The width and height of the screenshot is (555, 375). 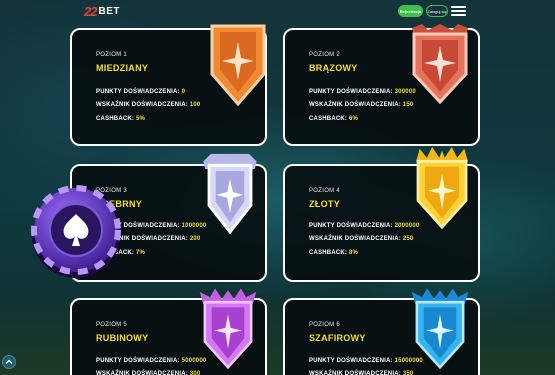 What do you see at coordinates (325, 325) in the screenshot?
I see `level-number: POZIOM 6` at bounding box center [325, 325].